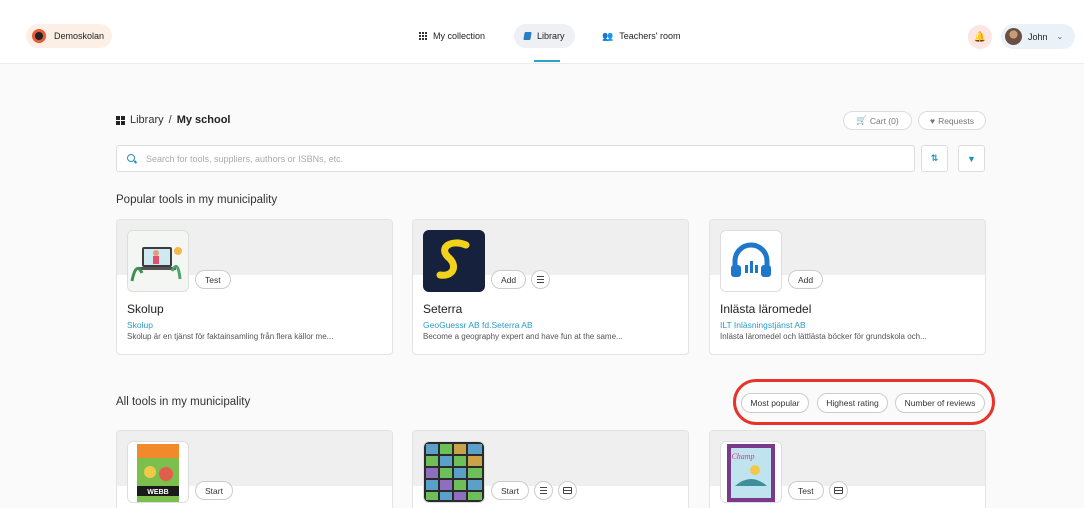 The image size is (1084, 508). I want to click on tool-thumbnail: Champ, so click(751, 472).